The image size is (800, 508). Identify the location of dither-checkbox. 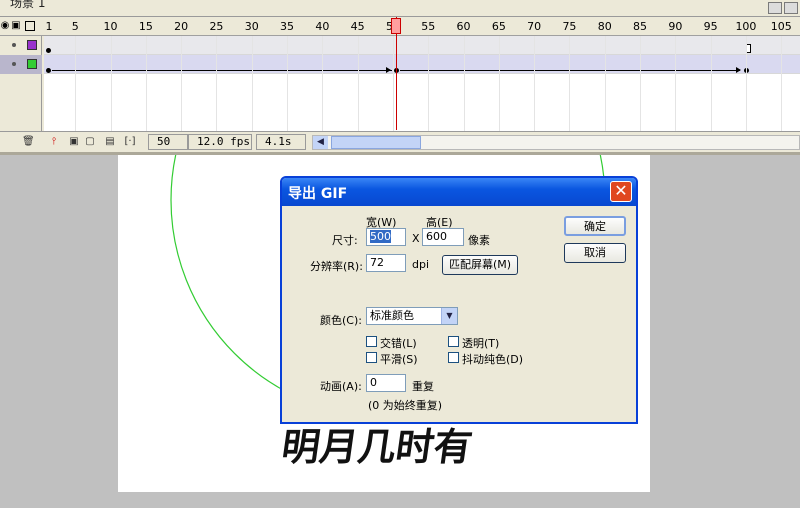
(453, 357).